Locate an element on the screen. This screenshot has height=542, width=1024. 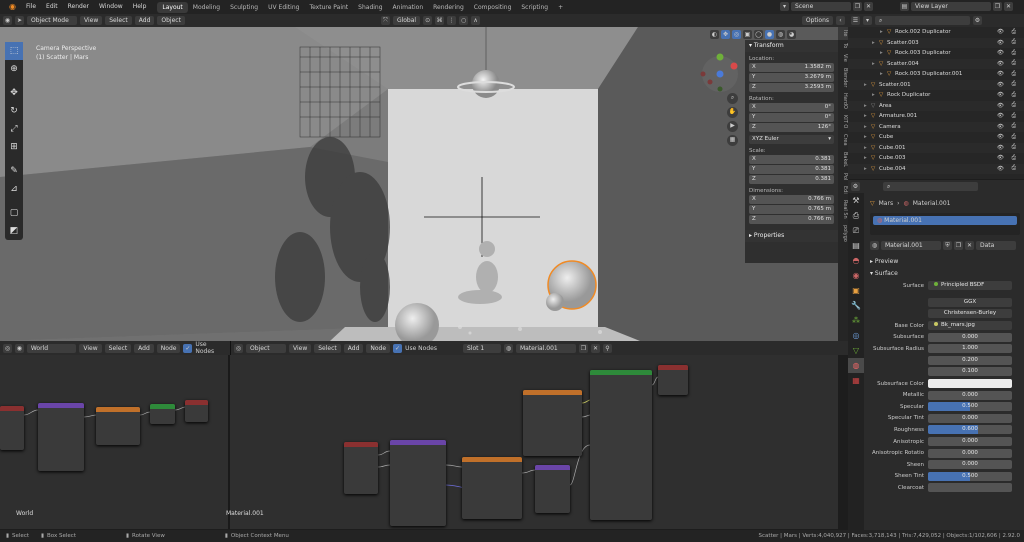
object-mode-dropdown: Object Mode is located at coordinates (52, 20).